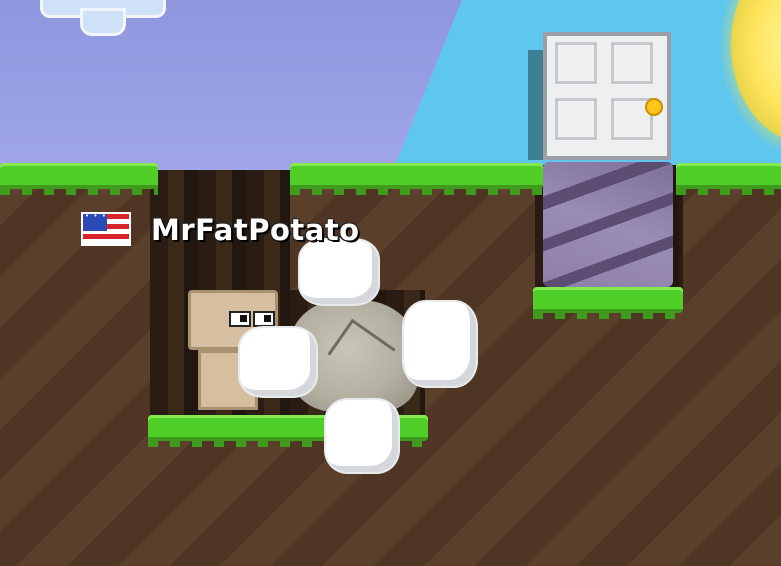  I want to click on flag-canton, so click(95, 221).